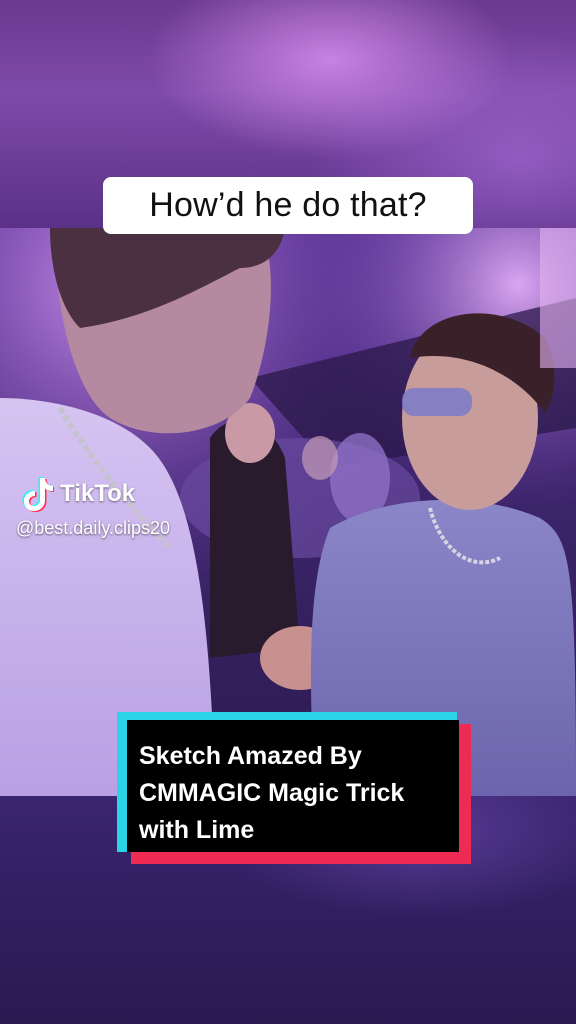 The width and height of the screenshot is (576, 1024). I want to click on tiktok-watermark: TikTok @best.daily.clips20, so click(131, 510).